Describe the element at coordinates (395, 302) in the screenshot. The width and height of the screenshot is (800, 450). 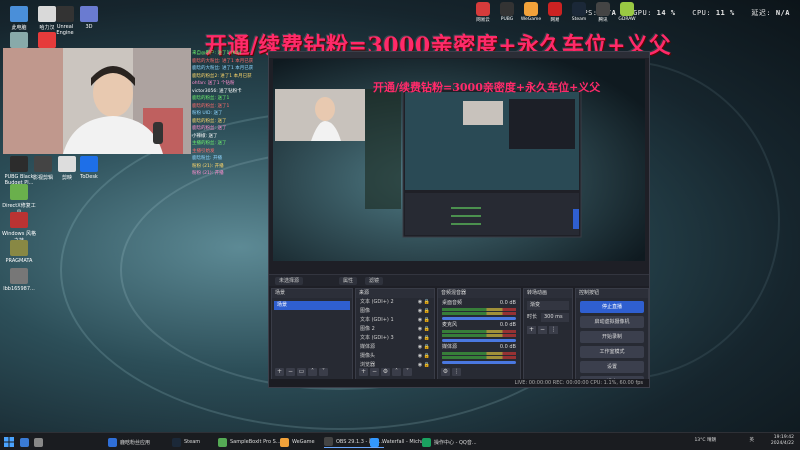
I see `source-item: 文本 (GDI+) 2 ◉ 🔒` at that location.